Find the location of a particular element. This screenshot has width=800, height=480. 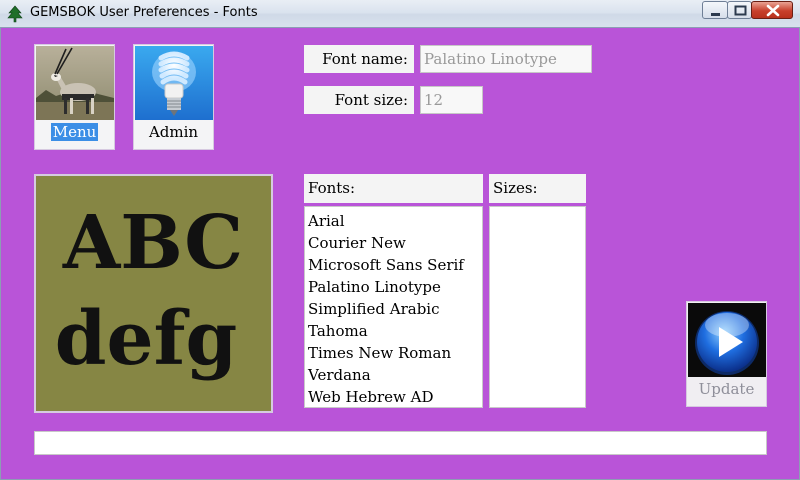

font-name-label: Font name: is located at coordinates (359, 59).